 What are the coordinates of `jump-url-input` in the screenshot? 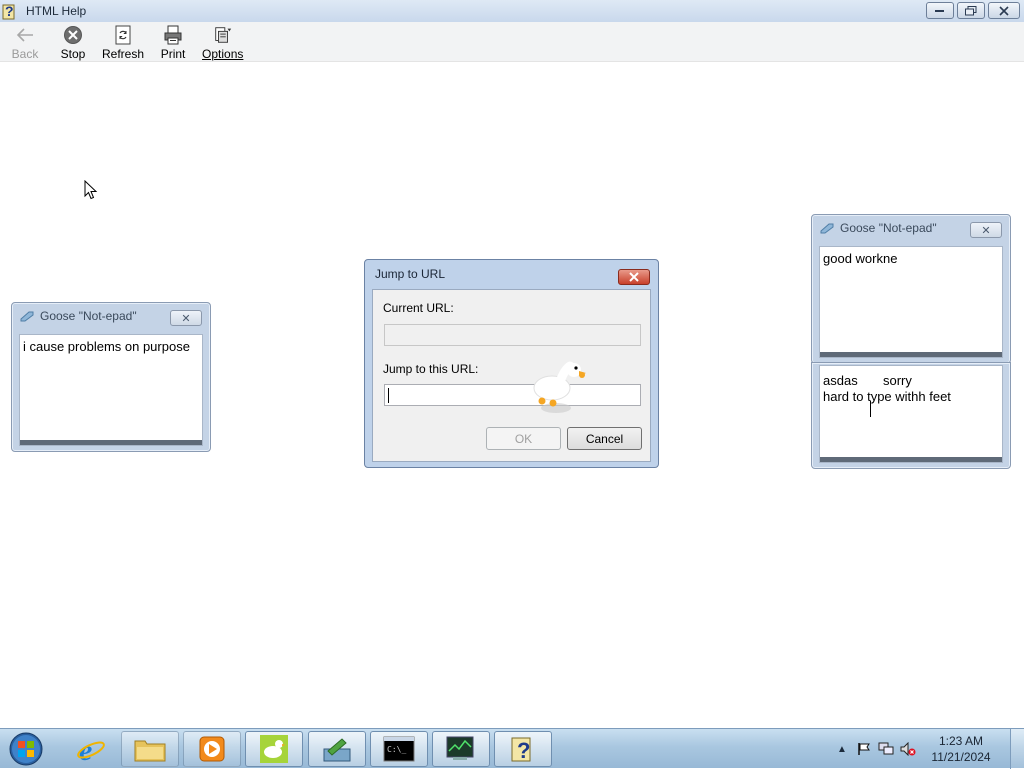 It's located at (512, 395).